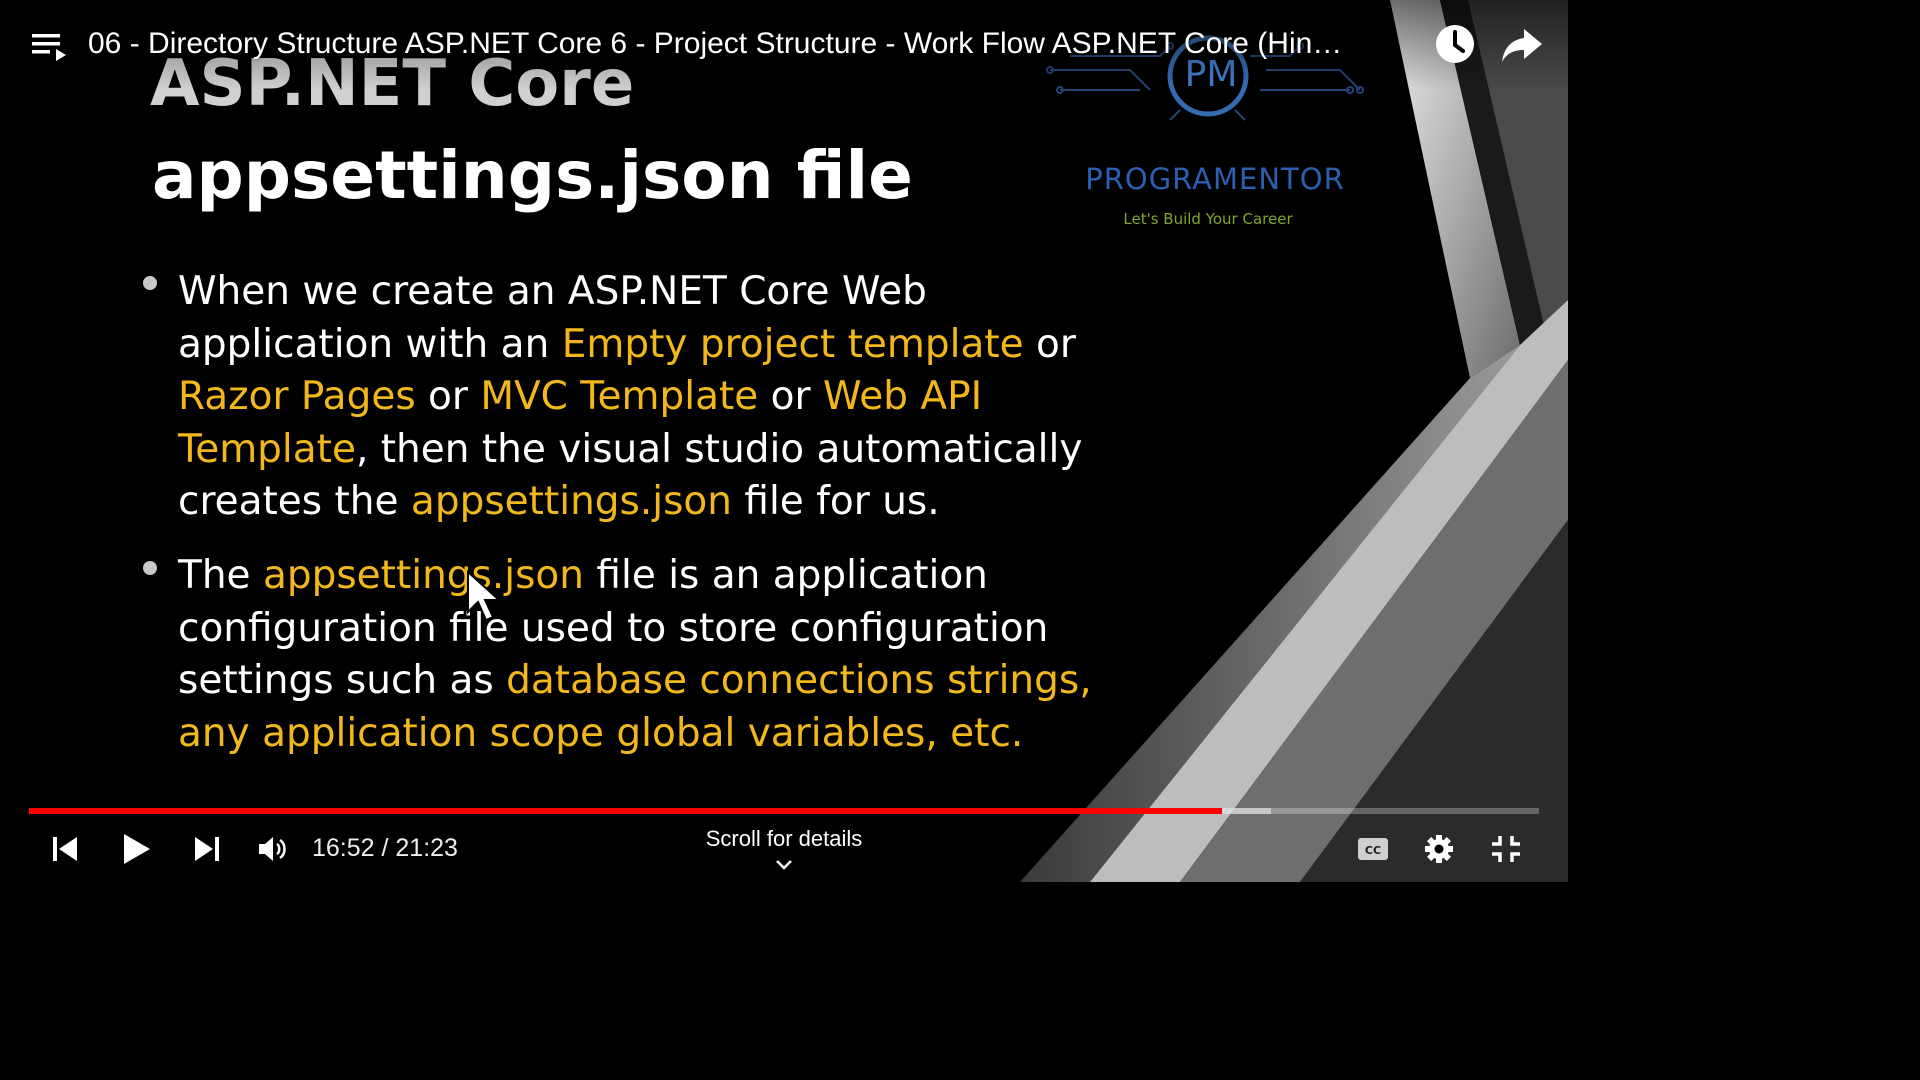 Image resolution: width=1920 pixels, height=1080 pixels. I want to click on previous-icon, so click(65, 849).